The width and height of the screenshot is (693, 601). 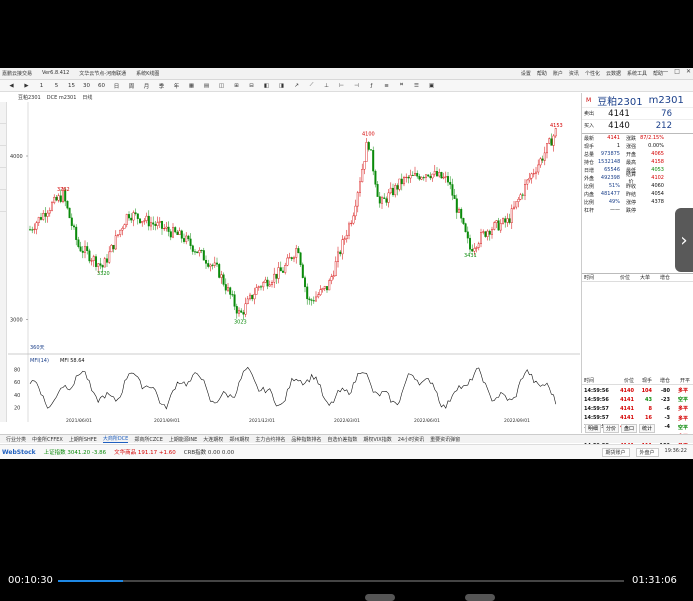 I want to click on toolbar-icon: ⊥, so click(x=326, y=86).